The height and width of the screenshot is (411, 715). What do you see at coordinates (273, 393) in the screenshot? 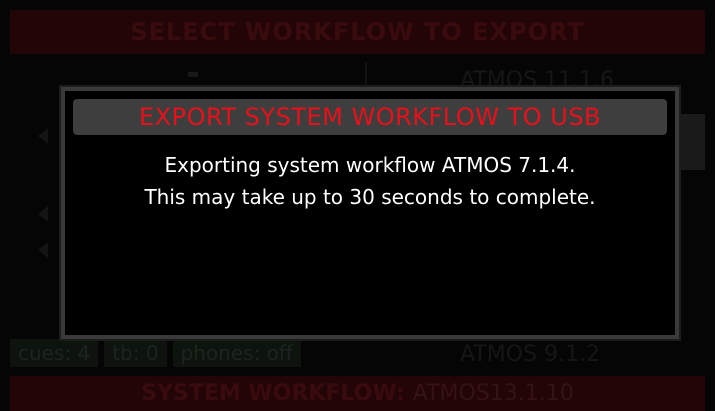
I see `system-workflow-label: SYSTEM WORKFLOW:` at bounding box center [273, 393].